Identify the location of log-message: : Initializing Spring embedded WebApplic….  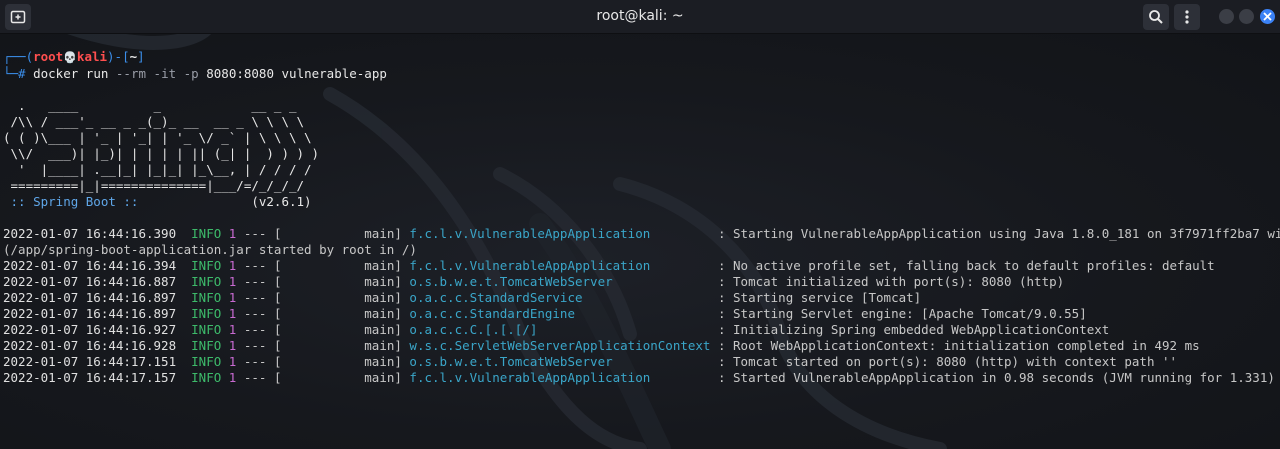
(910, 329).